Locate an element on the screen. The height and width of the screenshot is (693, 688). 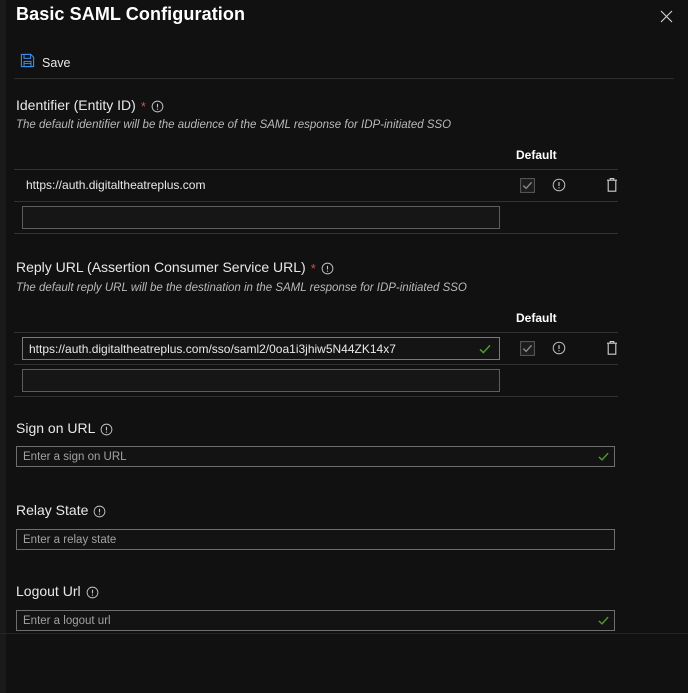
reply-url-table: Default is located at coordinates (344, 353).